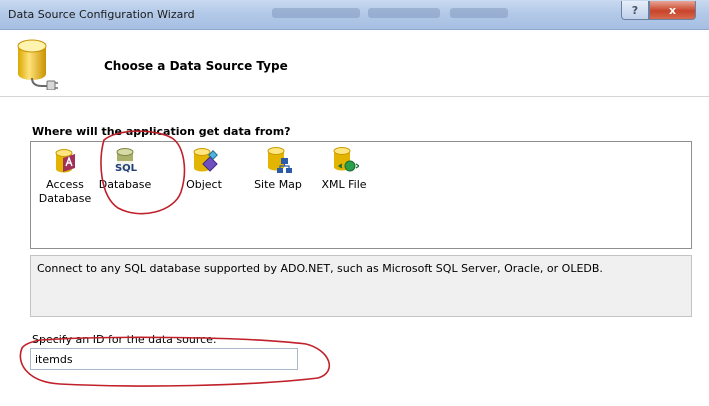  I want to click on source-access-database: Access Database, so click(65, 176).